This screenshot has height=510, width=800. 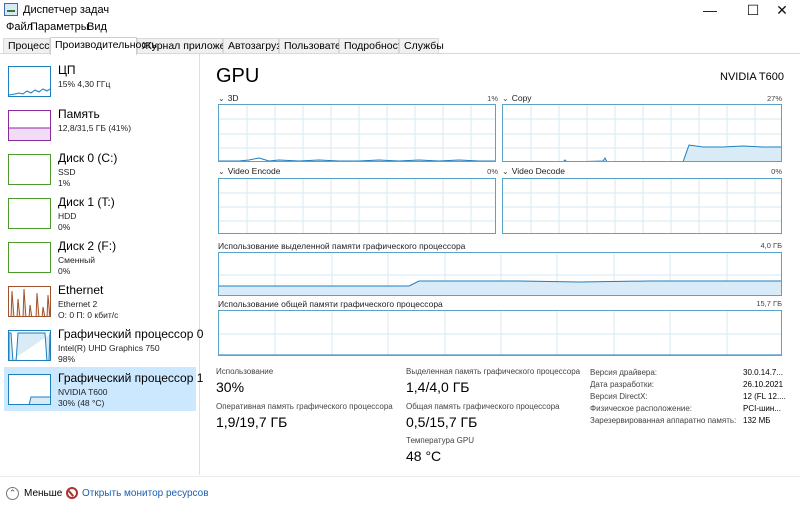 What do you see at coordinates (64, 183) in the screenshot?
I see `sidebar-item-usage: 1%` at bounding box center [64, 183].